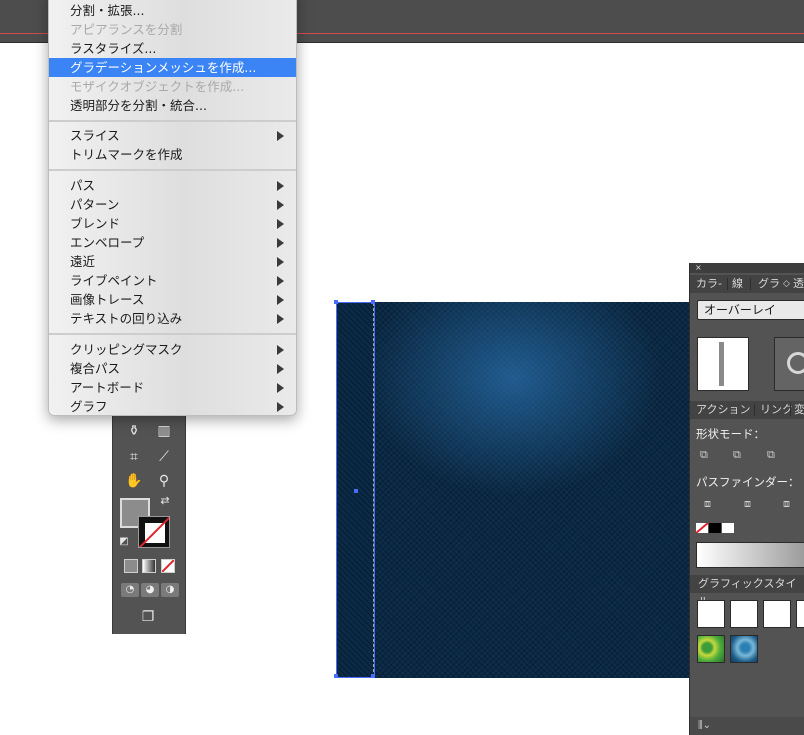  What do you see at coordinates (134, 481) in the screenshot?
I see `hand-icon: ✋` at bounding box center [134, 481].